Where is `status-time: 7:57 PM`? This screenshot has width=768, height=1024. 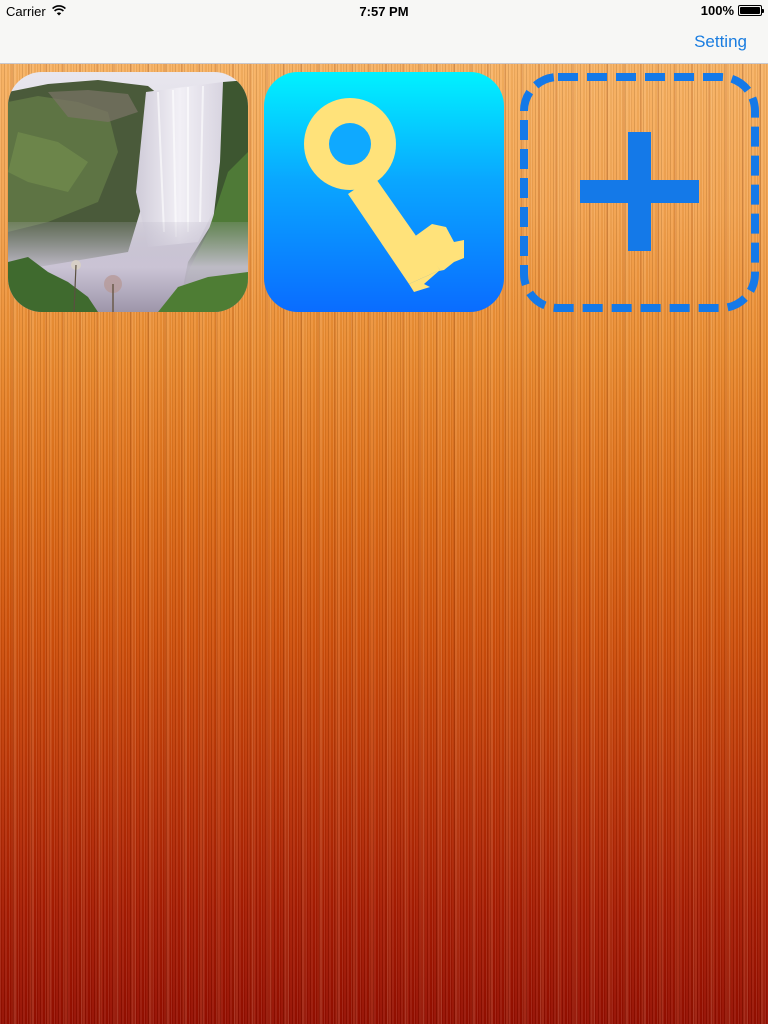 status-time: 7:57 PM is located at coordinates (384, 11).